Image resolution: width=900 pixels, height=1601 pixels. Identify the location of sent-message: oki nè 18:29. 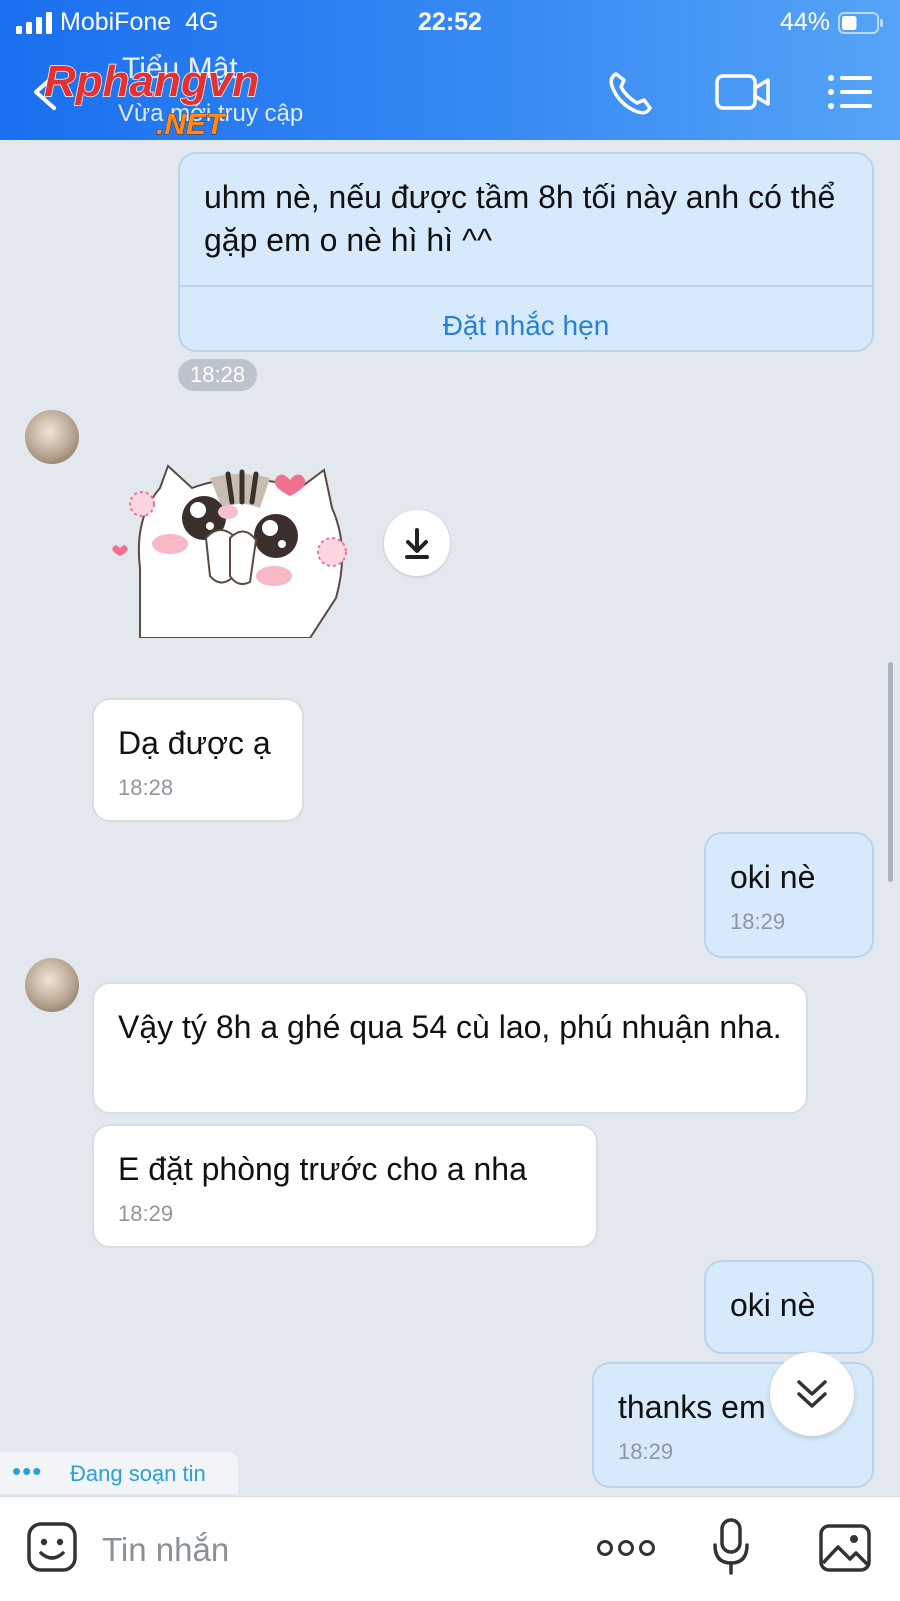
(789, 895).